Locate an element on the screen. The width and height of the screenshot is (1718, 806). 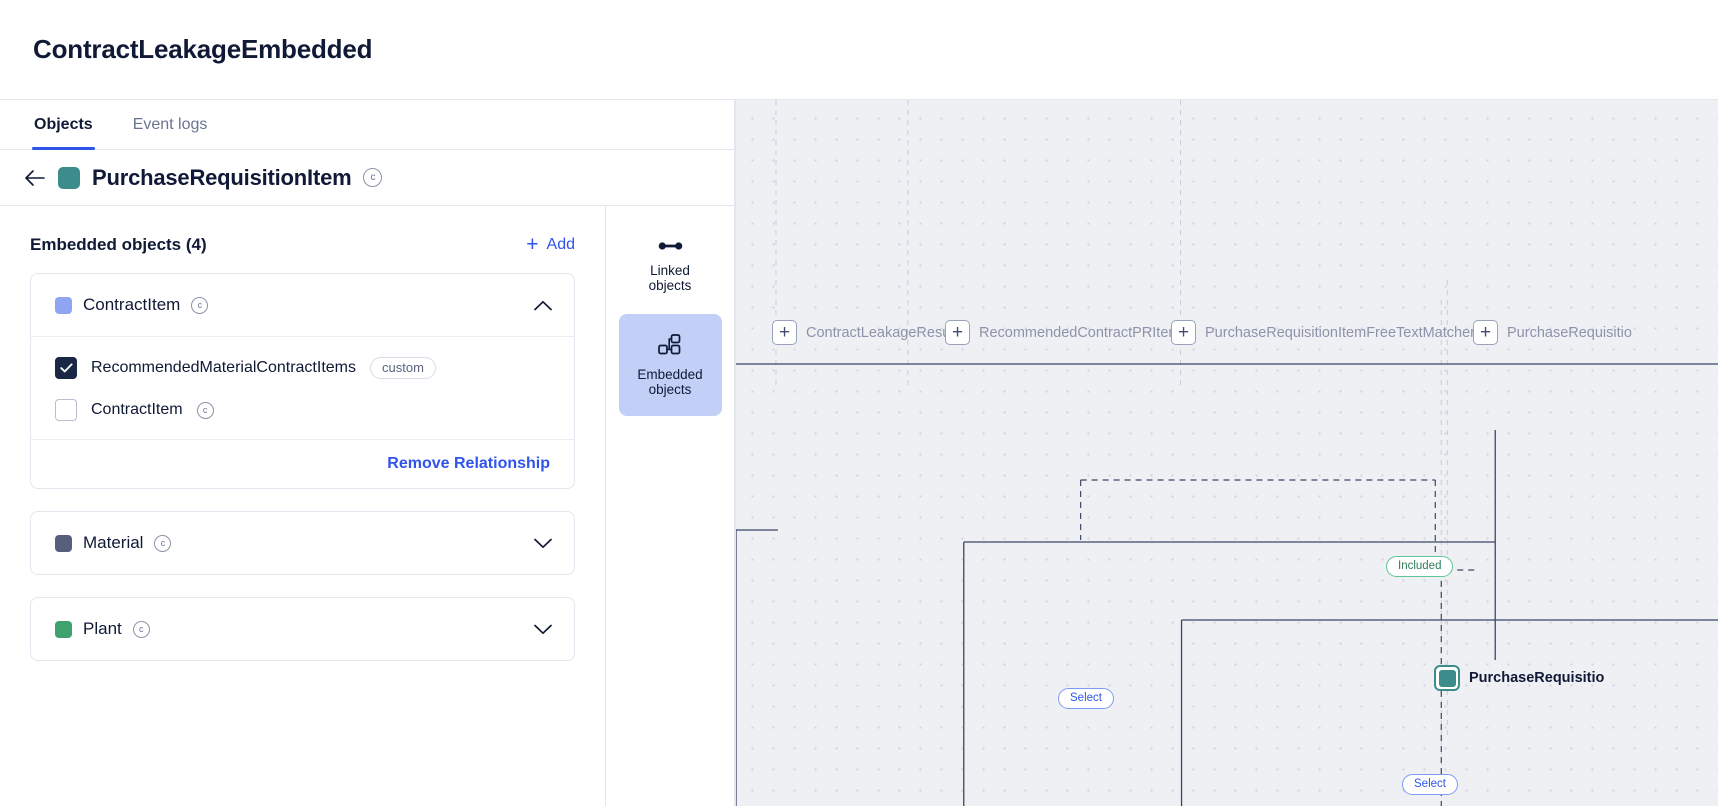
canvas-node-label: ContractLeakageResult is located at coordinates (882, 332).